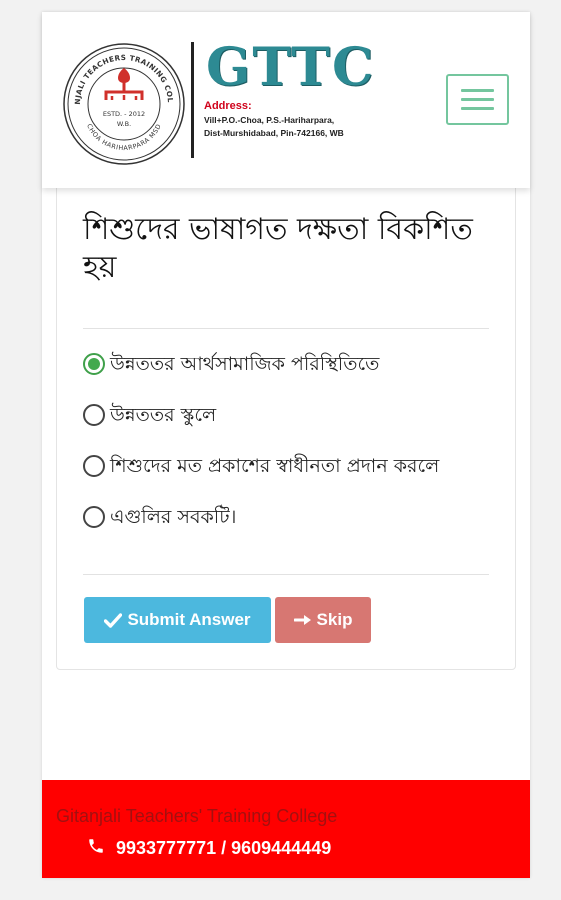  Describe the element at coordinates (94, 364) in the screenshot. I see `radio-button-checked` at that location.